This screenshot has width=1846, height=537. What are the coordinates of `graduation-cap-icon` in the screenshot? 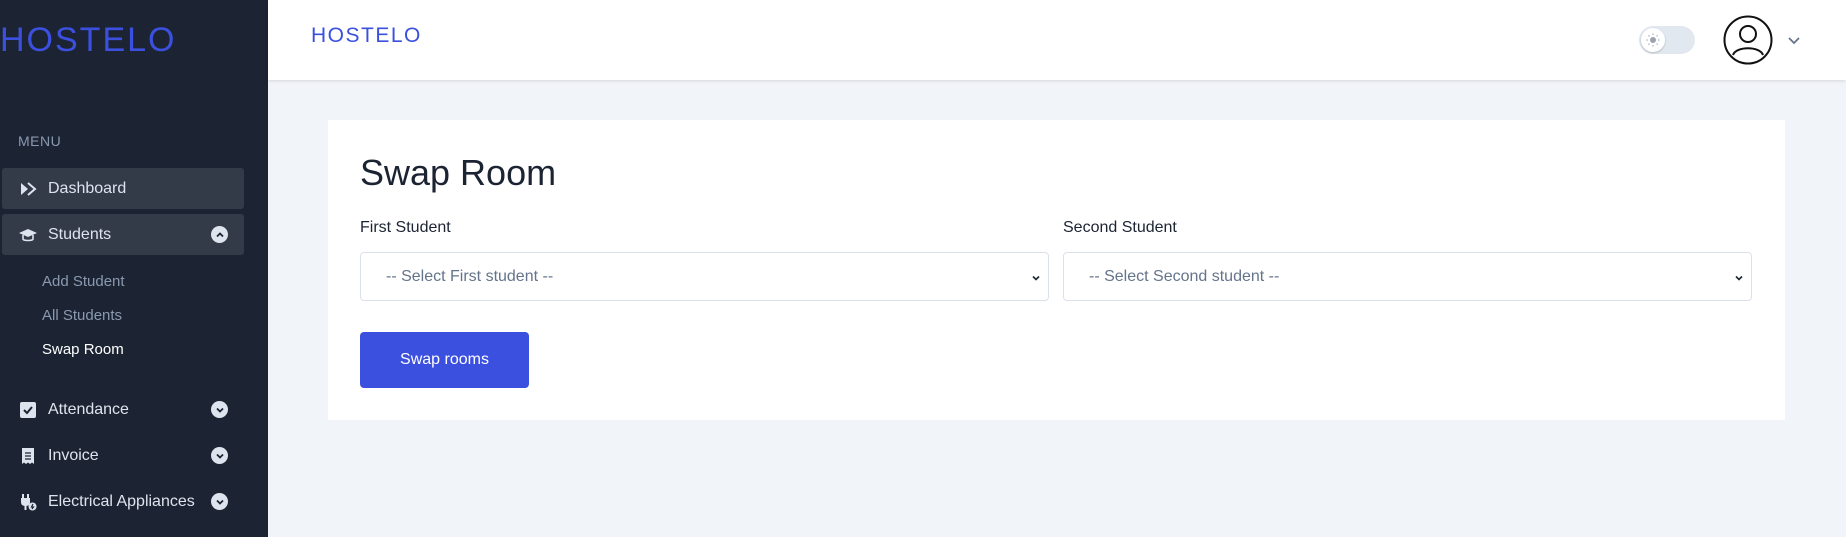 It's located at (28, 235).